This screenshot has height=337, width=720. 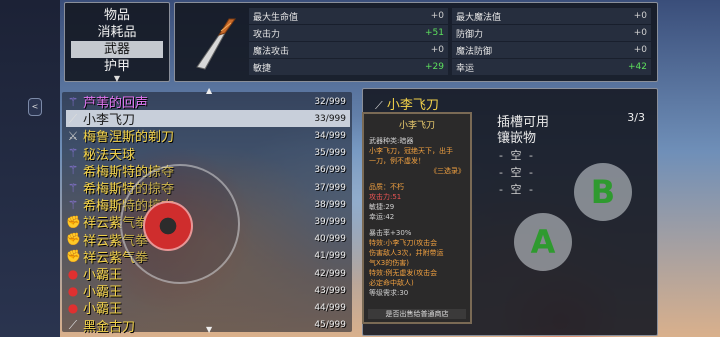 I want to click on stat-label: 魔法防御, so click(x=474, y=51).